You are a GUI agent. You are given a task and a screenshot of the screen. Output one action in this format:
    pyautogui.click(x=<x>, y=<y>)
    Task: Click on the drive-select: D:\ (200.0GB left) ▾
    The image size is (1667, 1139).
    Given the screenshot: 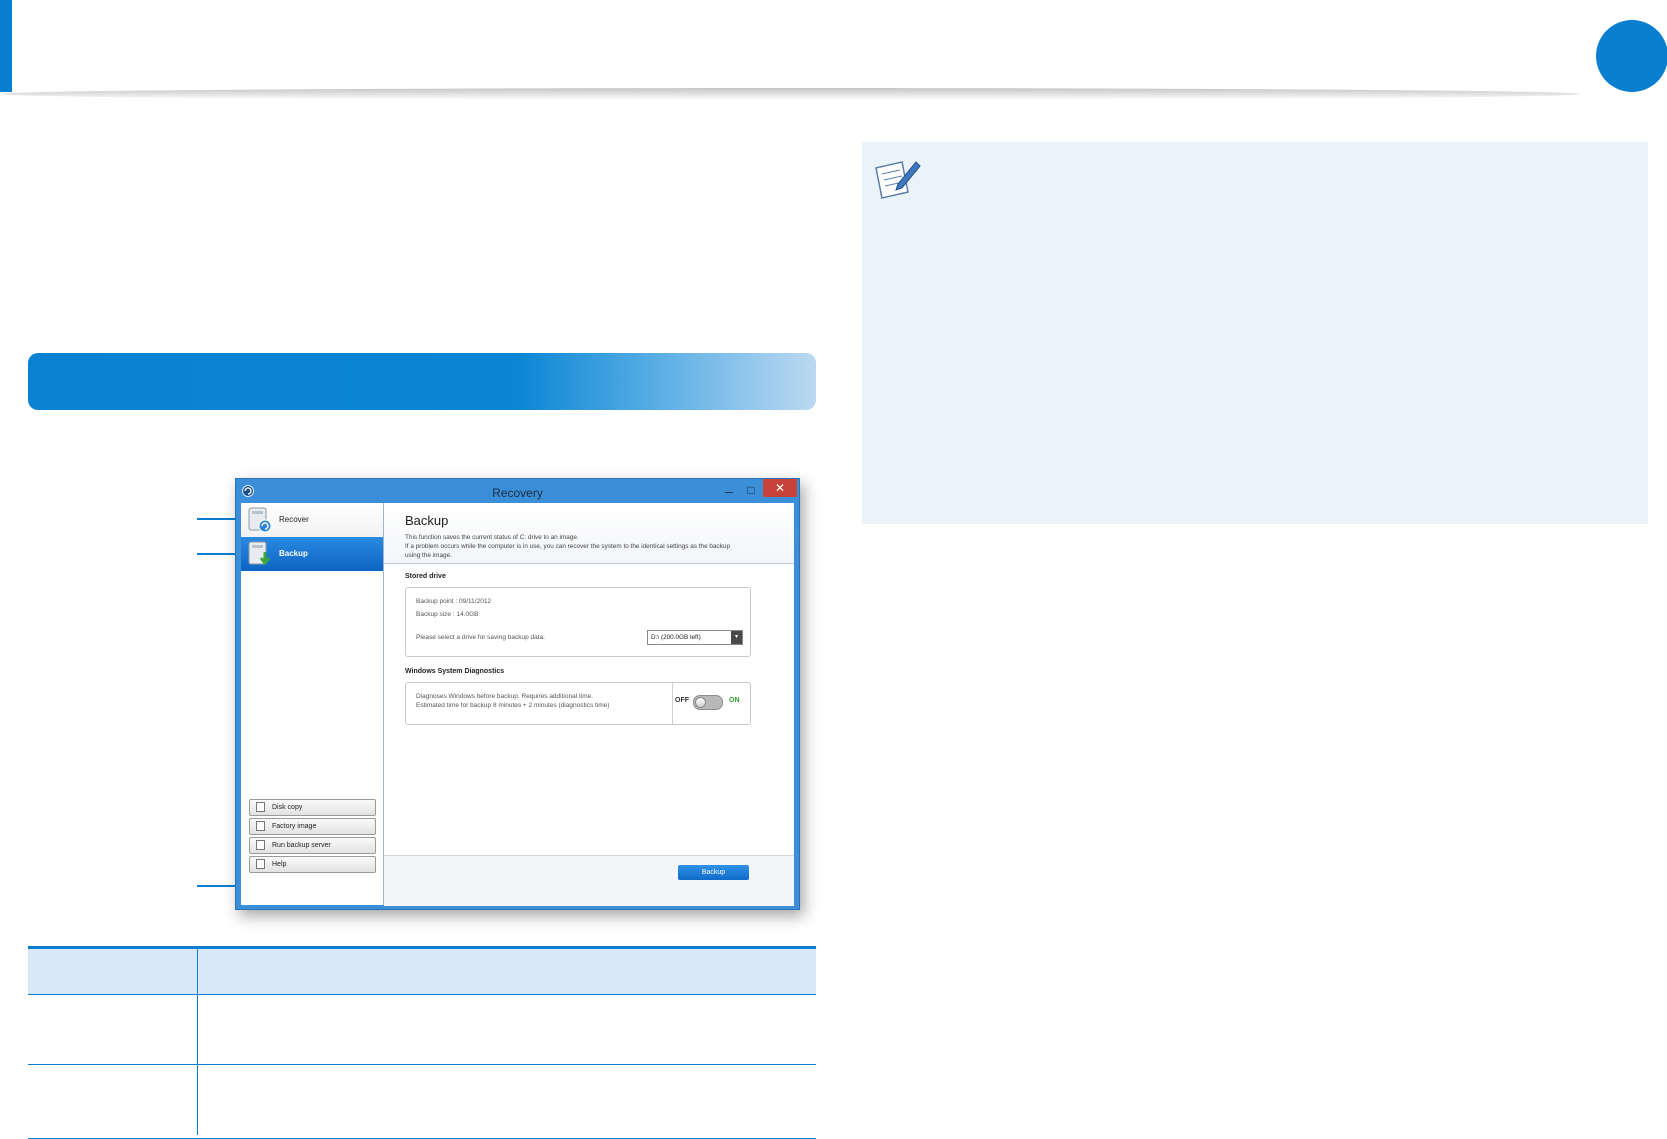 What is the action you would take?
    pyautogui.click(x=695, y=637)
    